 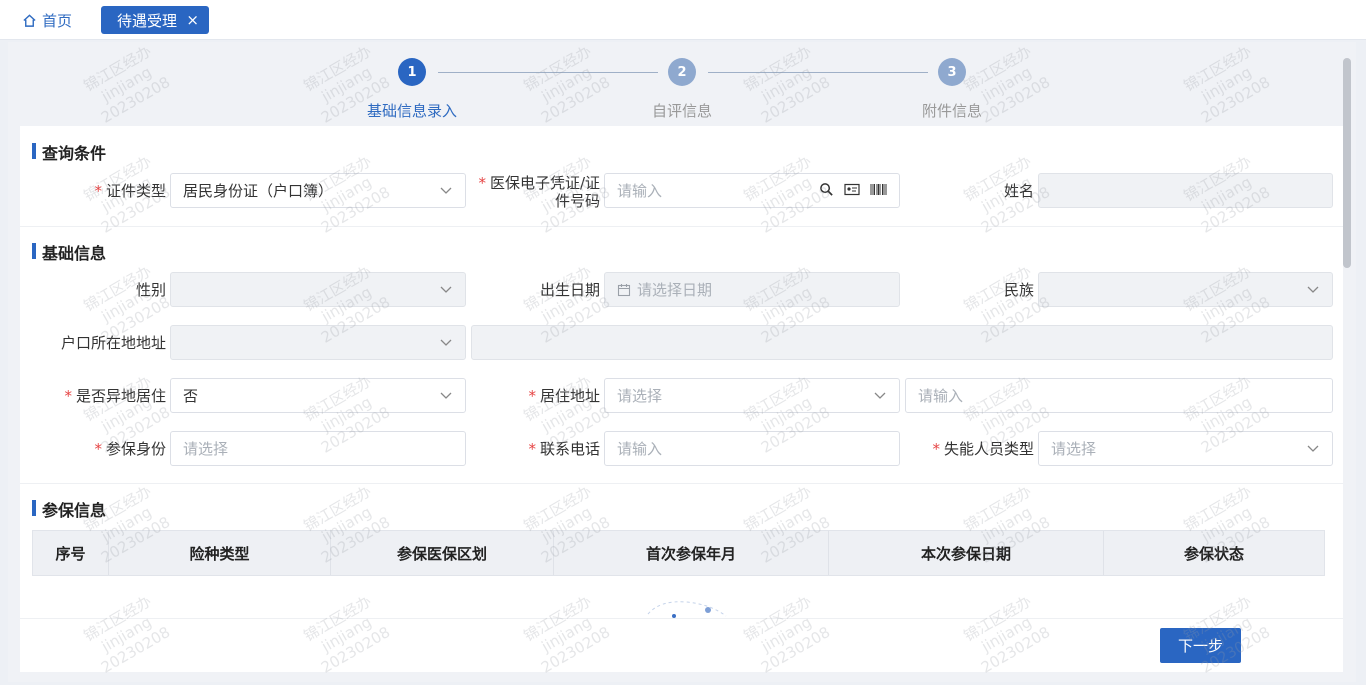 I want to click on gender-label: 性别, so click(x=150, y=290).